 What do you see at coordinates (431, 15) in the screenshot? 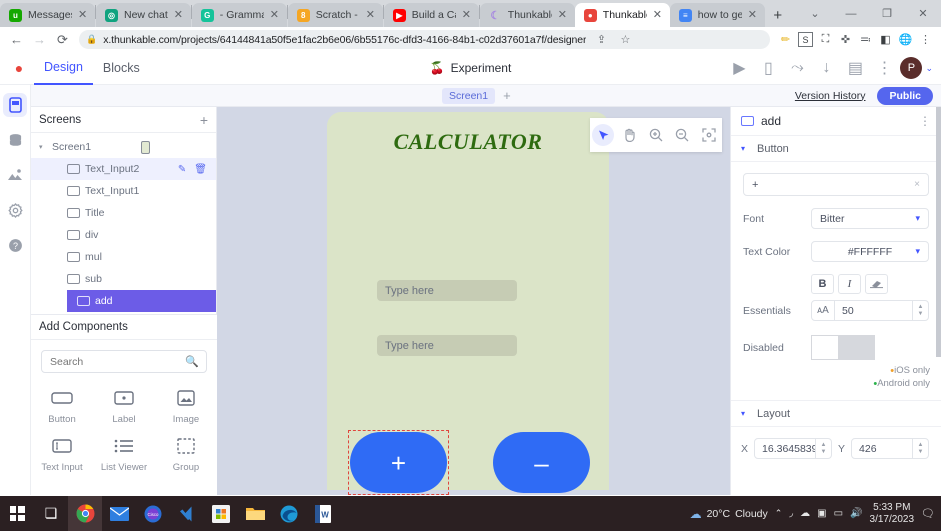
I see `browser-tab: ▶ Build a Calc ✕` at bounding box center [431, 15].